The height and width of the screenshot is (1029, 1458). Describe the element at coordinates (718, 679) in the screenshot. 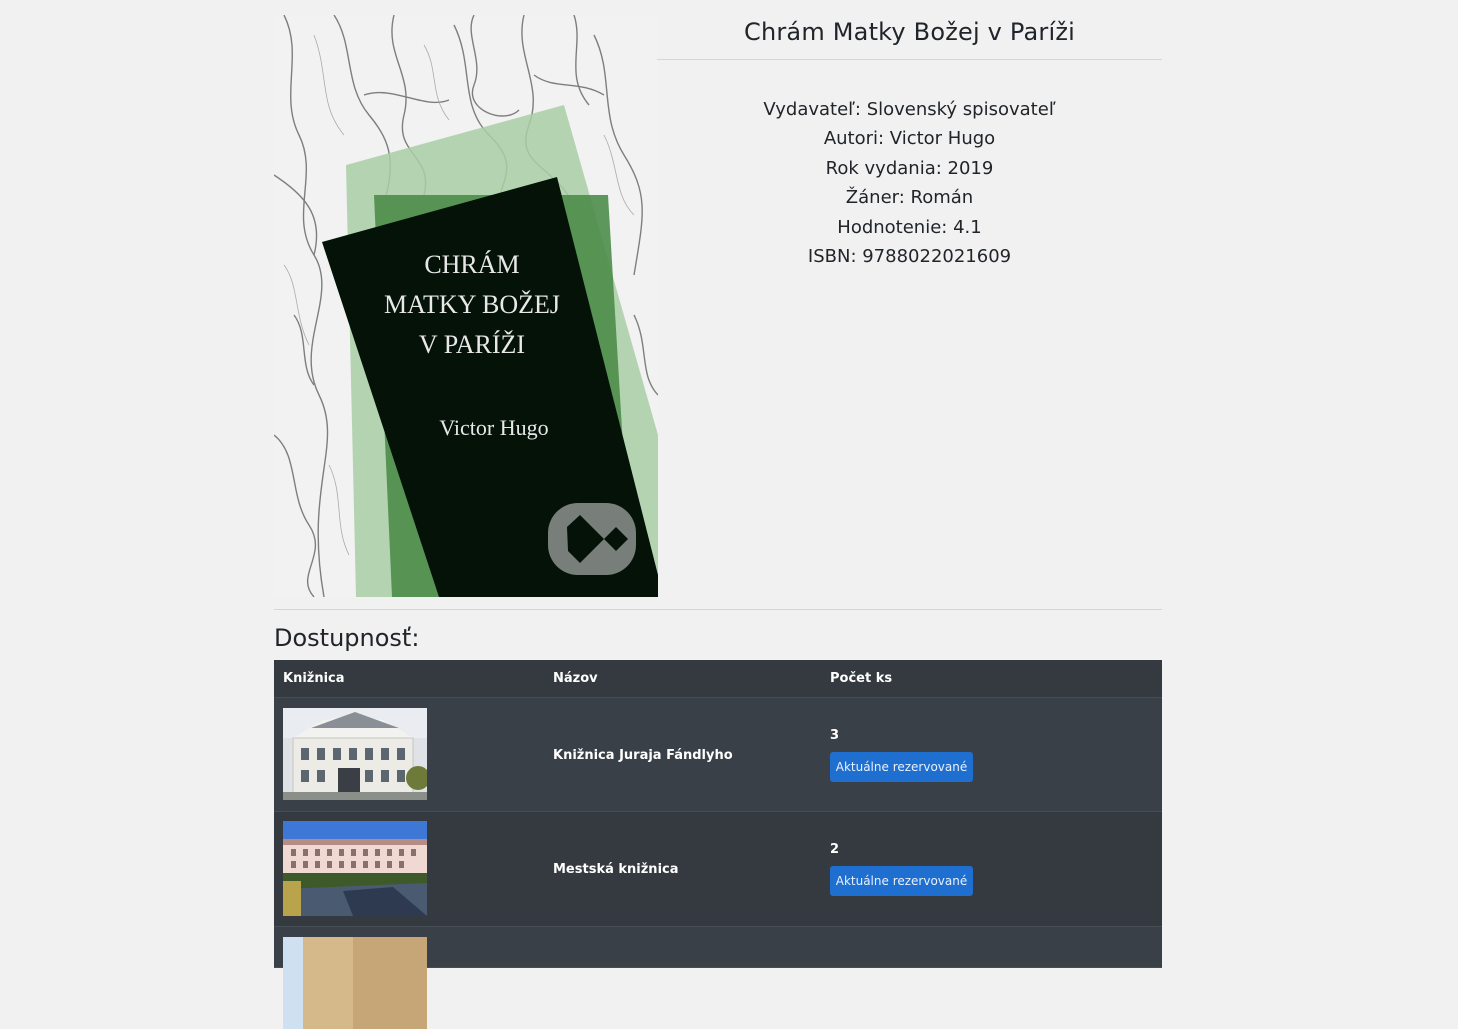

I see `table-header: Knižnica Názov Počet ks` at that location.